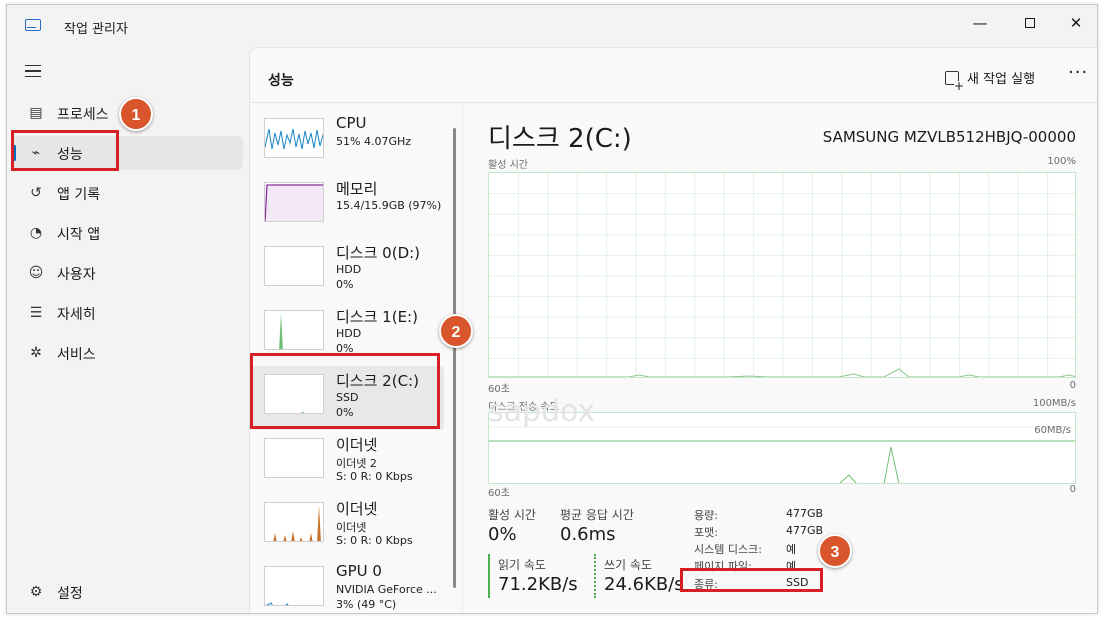  I want to click on read-speed-stat: 읽기 속도 71.2KB/s, so click(538, 576).